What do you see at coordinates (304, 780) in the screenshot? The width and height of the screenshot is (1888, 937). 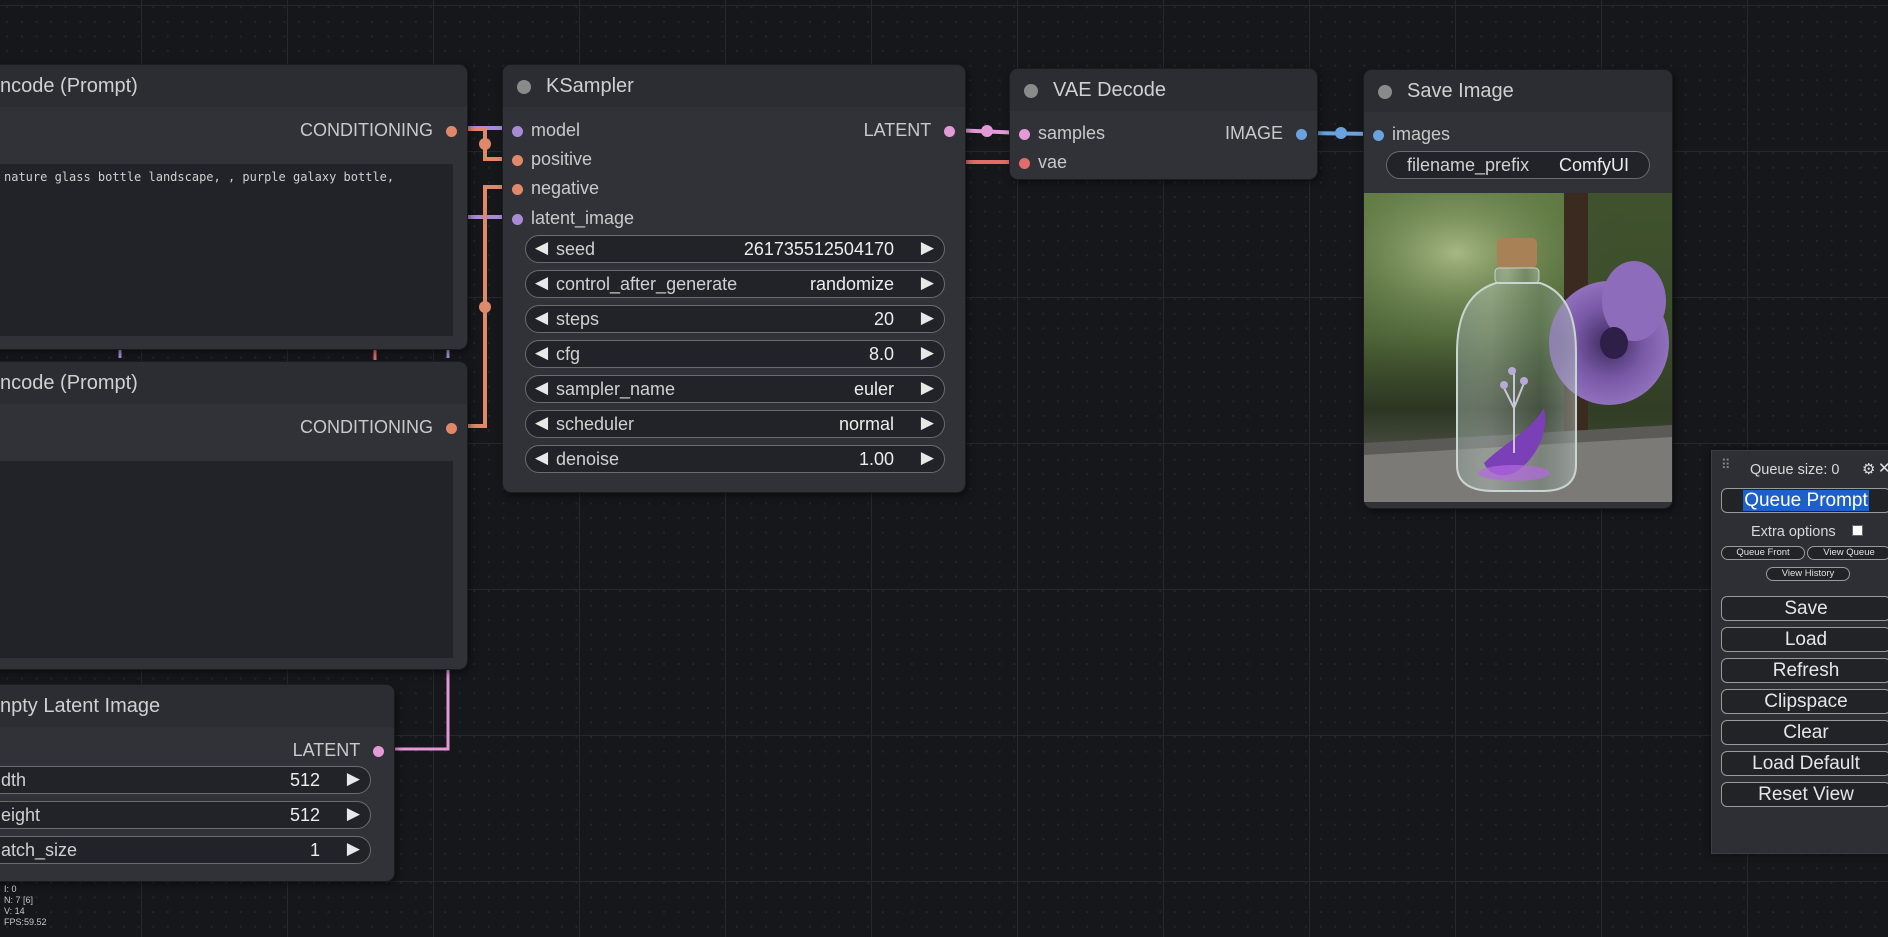 I see `widget-value: 512` at bounding box center [304, 780].